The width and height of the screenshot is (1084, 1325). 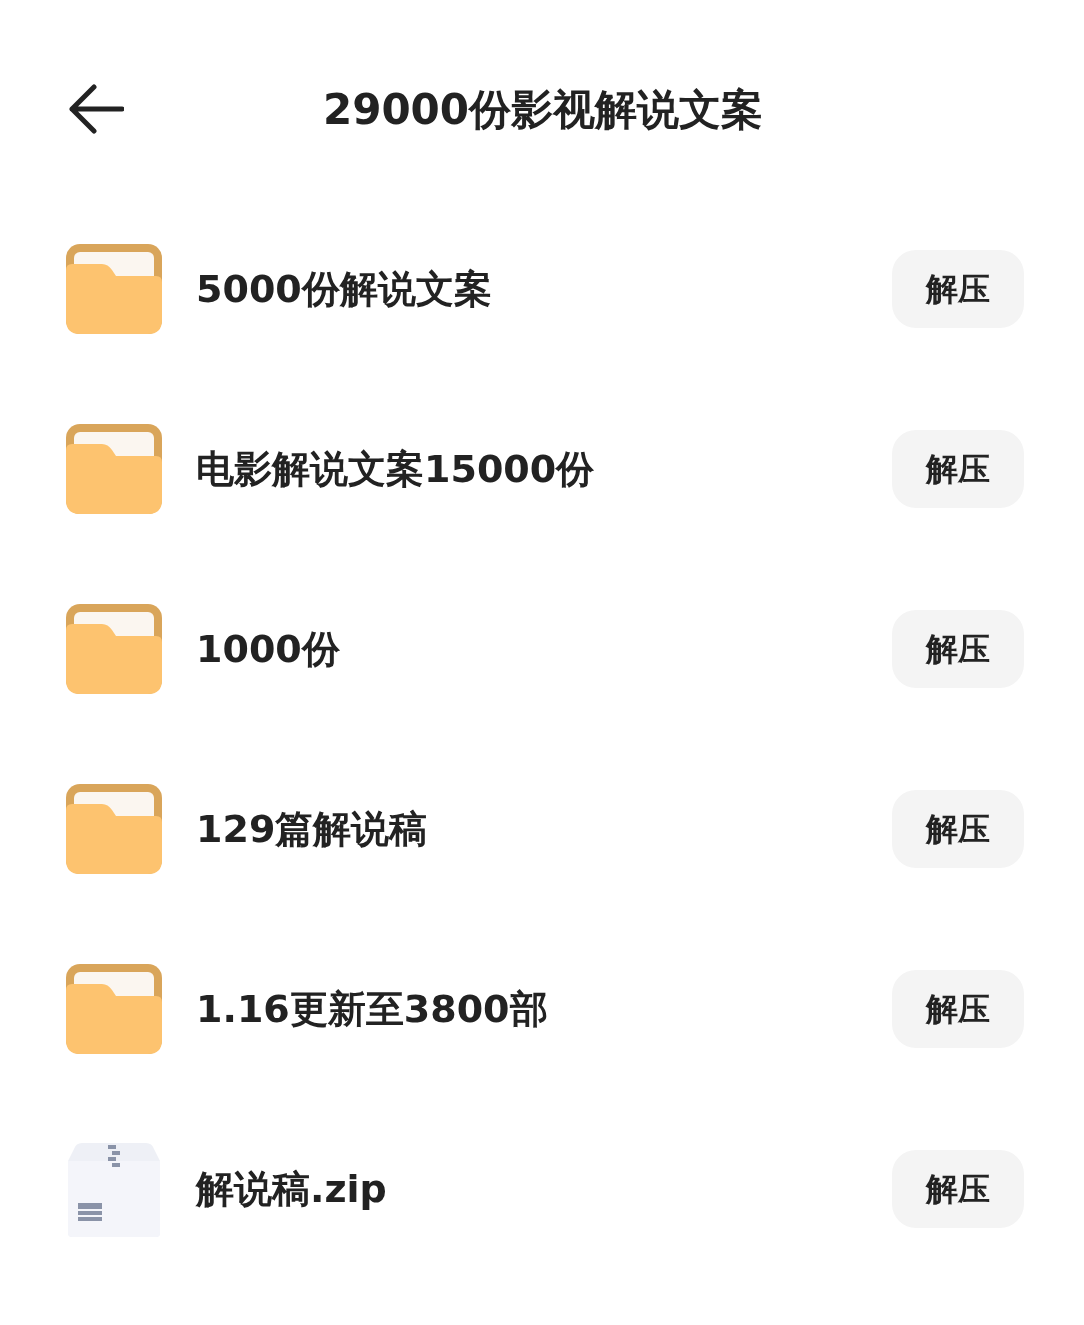 What do you see at coordinates (114, 1189) in the screenshot?
I see `archive-icon` at bounding box center [114, 1189].